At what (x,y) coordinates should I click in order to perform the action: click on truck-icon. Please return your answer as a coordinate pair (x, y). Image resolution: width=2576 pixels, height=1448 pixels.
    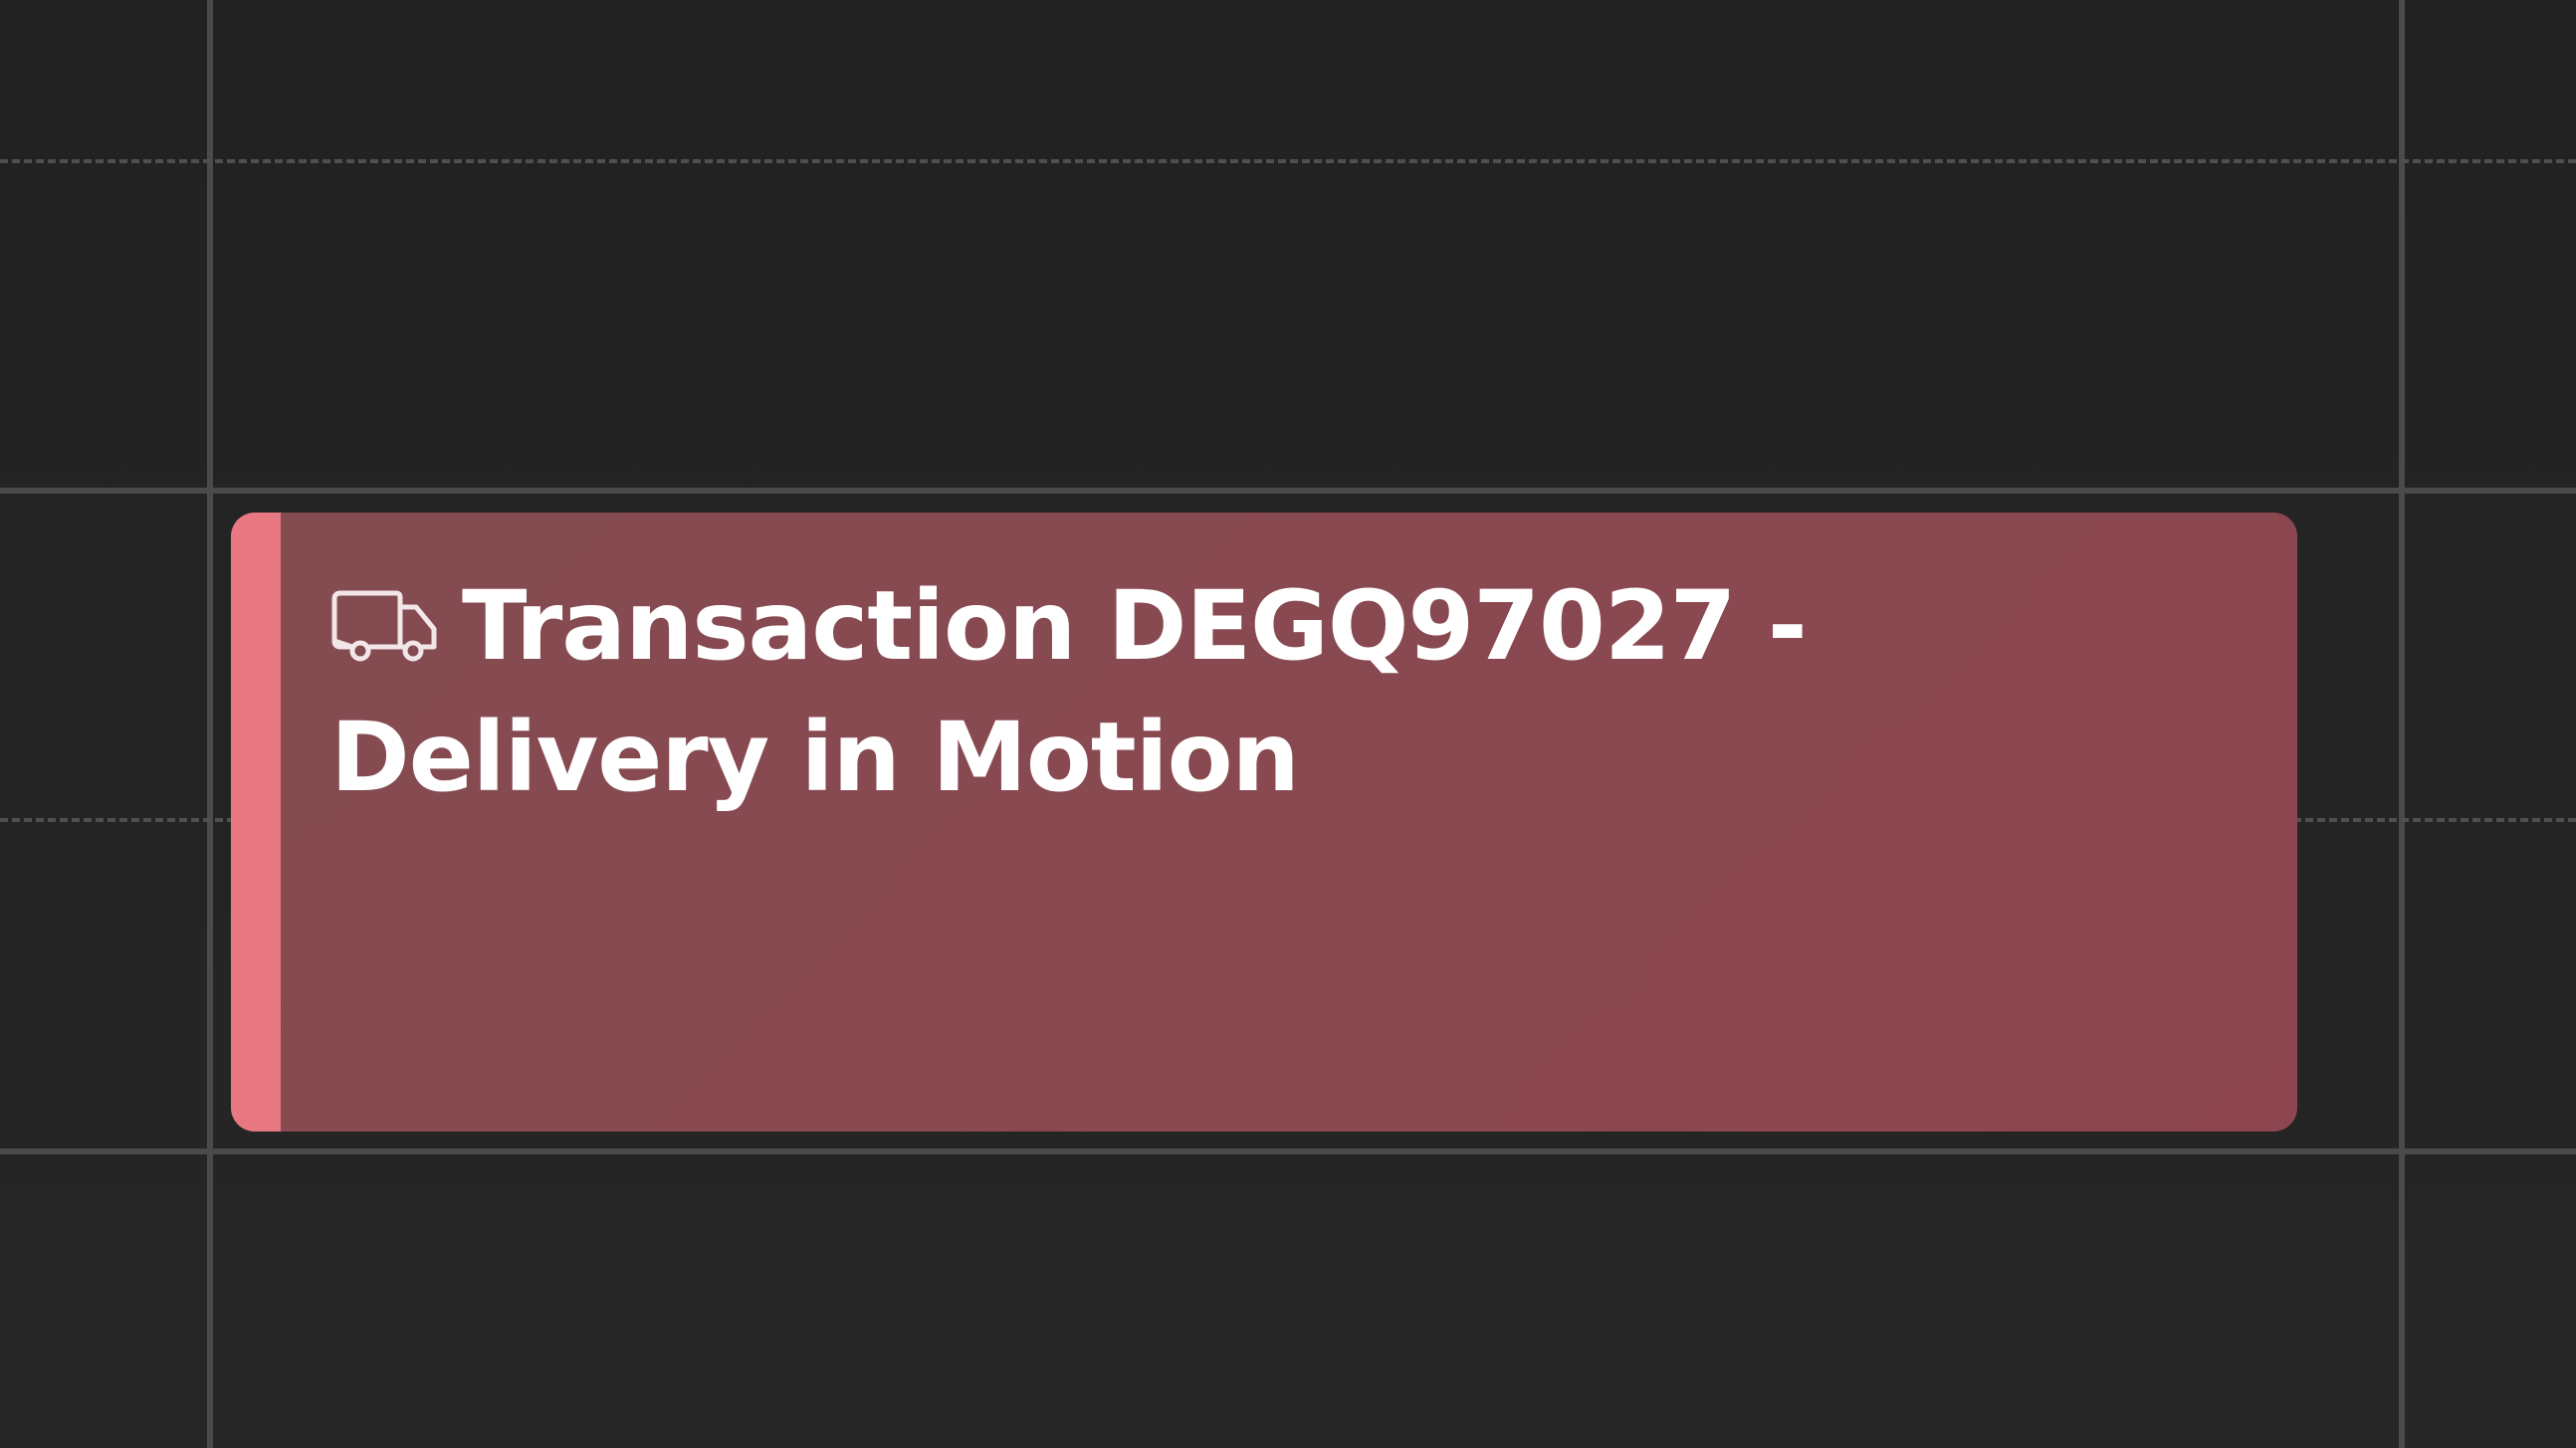
    Looking at the image, I should click on (385, 613).